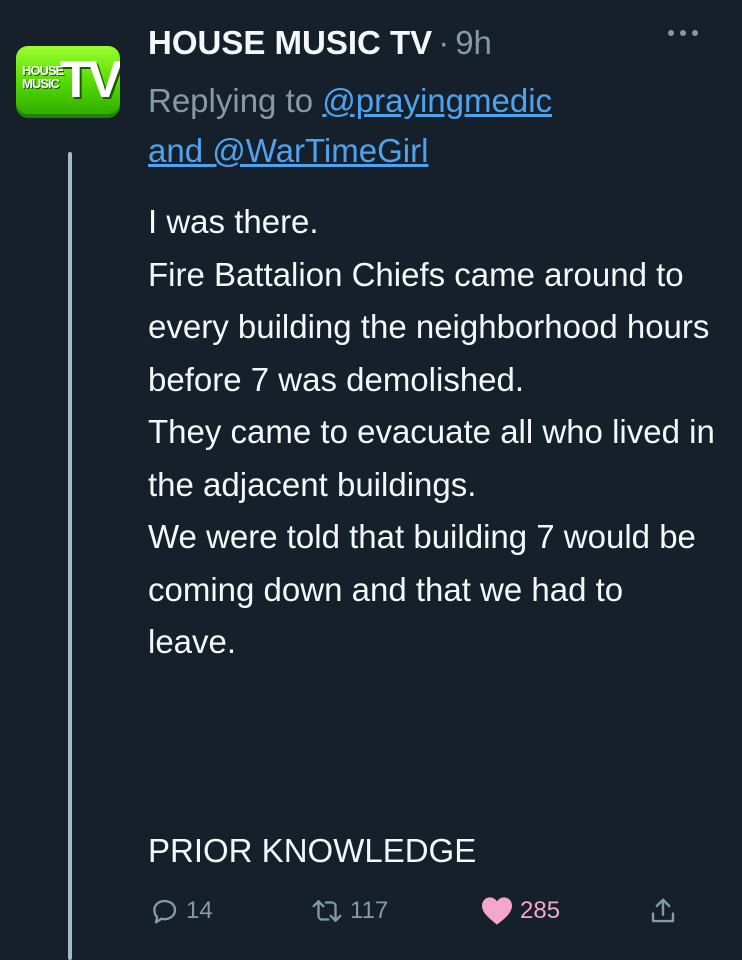 The width and height of the screenshot is (742, 960). Describe the element at coordinates (180, 150) in the screenshot. I see `mention-and: and` at that location.